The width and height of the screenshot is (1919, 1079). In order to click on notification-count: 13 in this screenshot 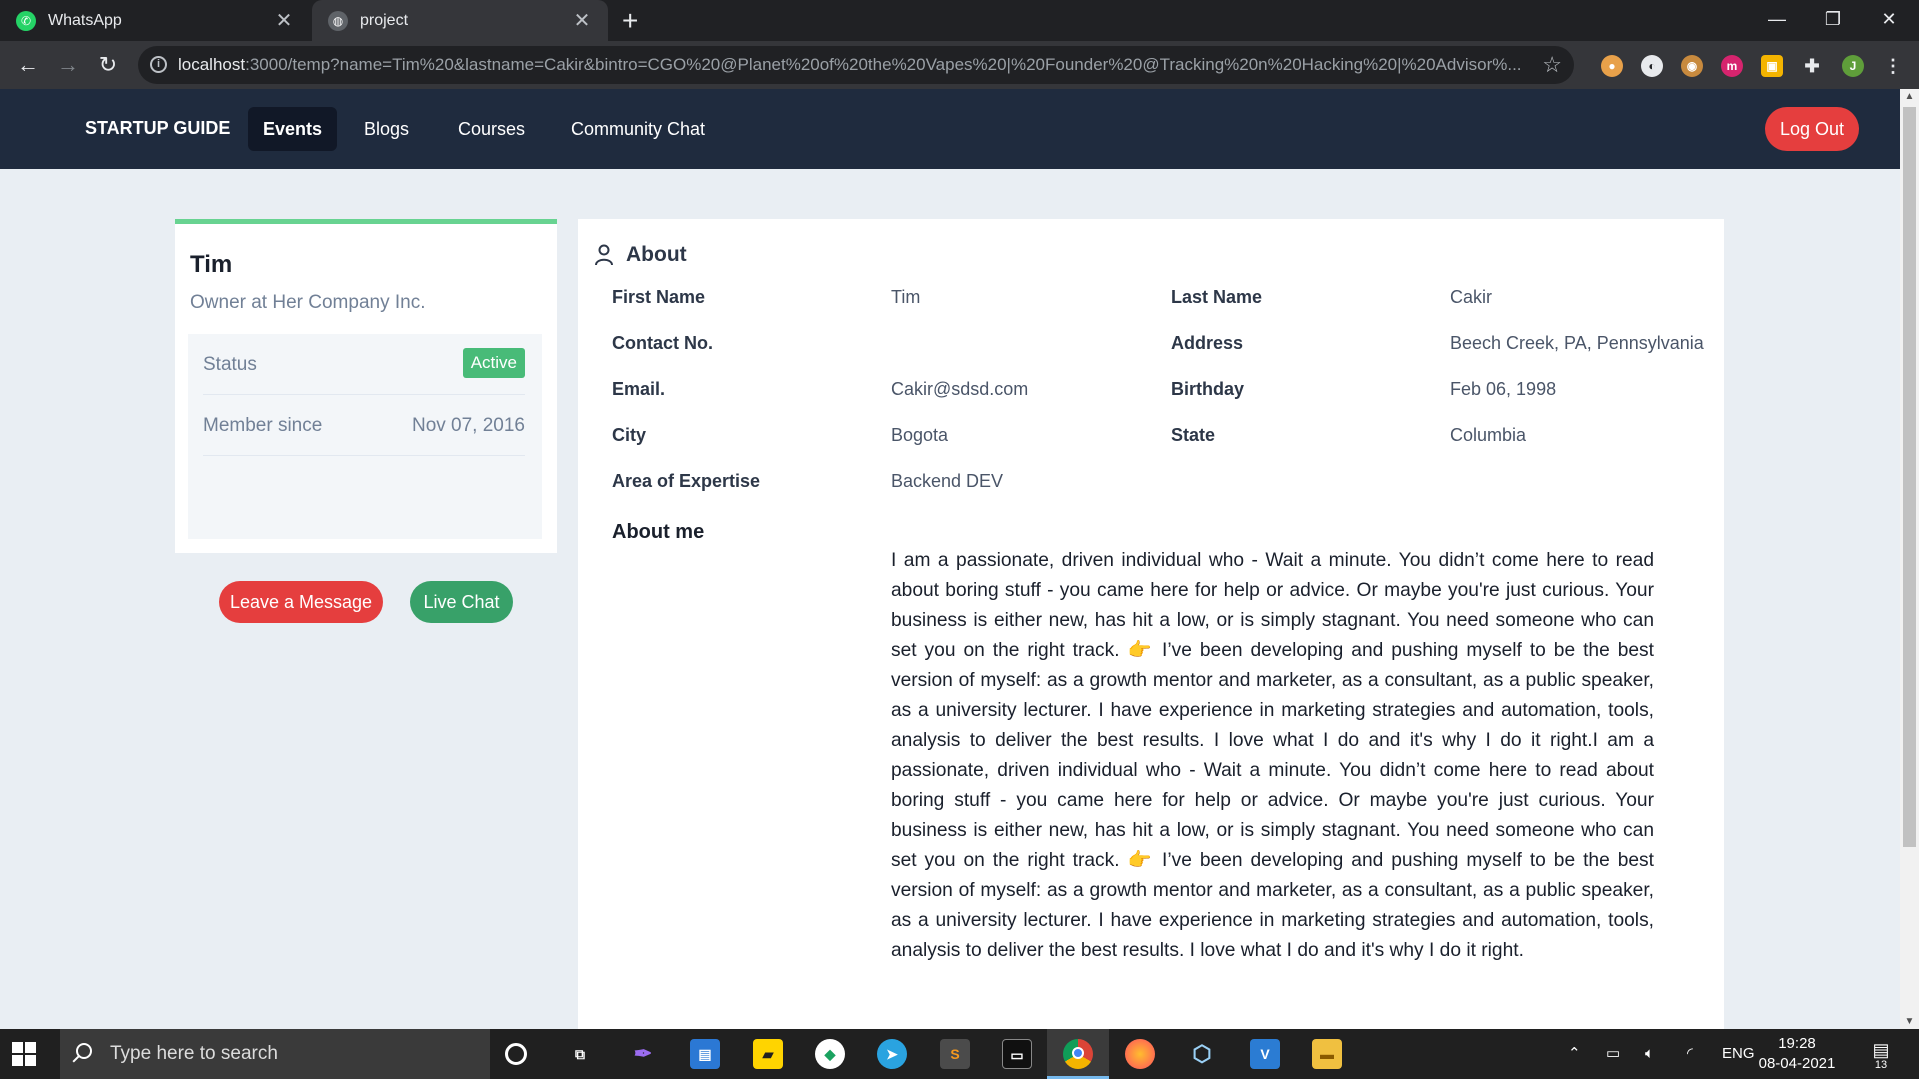, I will do `click(1881, 1065)`.